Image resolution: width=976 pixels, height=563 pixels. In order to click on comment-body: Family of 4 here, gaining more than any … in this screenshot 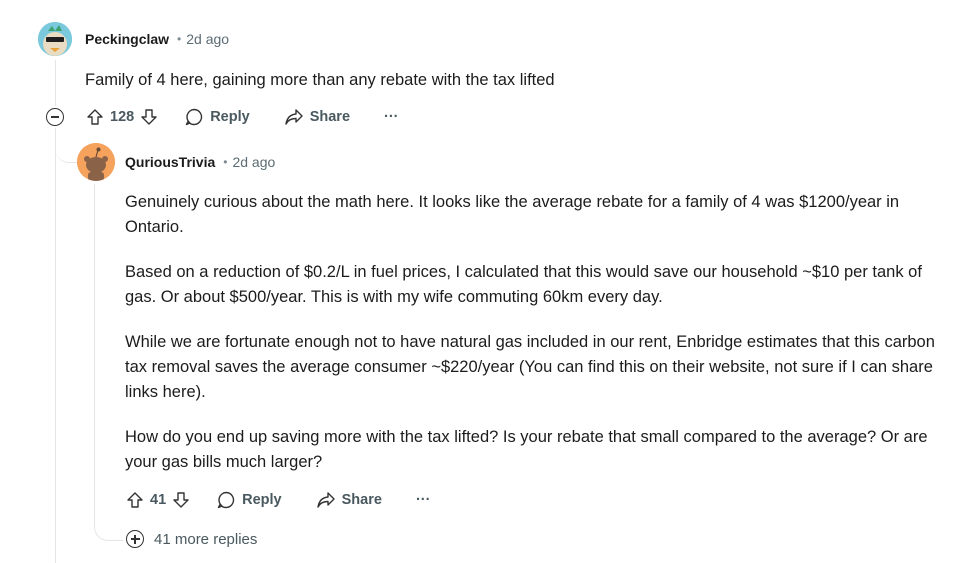, I will do `click(510, 80)`.